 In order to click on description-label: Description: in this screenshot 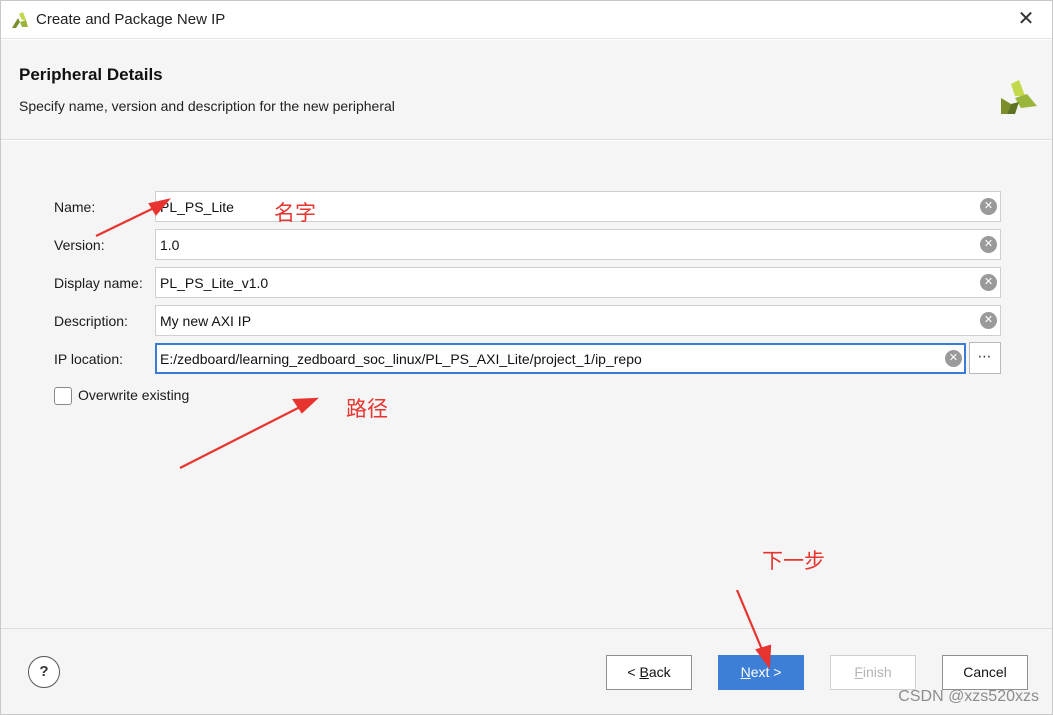, I will do `click(91, 321)`.